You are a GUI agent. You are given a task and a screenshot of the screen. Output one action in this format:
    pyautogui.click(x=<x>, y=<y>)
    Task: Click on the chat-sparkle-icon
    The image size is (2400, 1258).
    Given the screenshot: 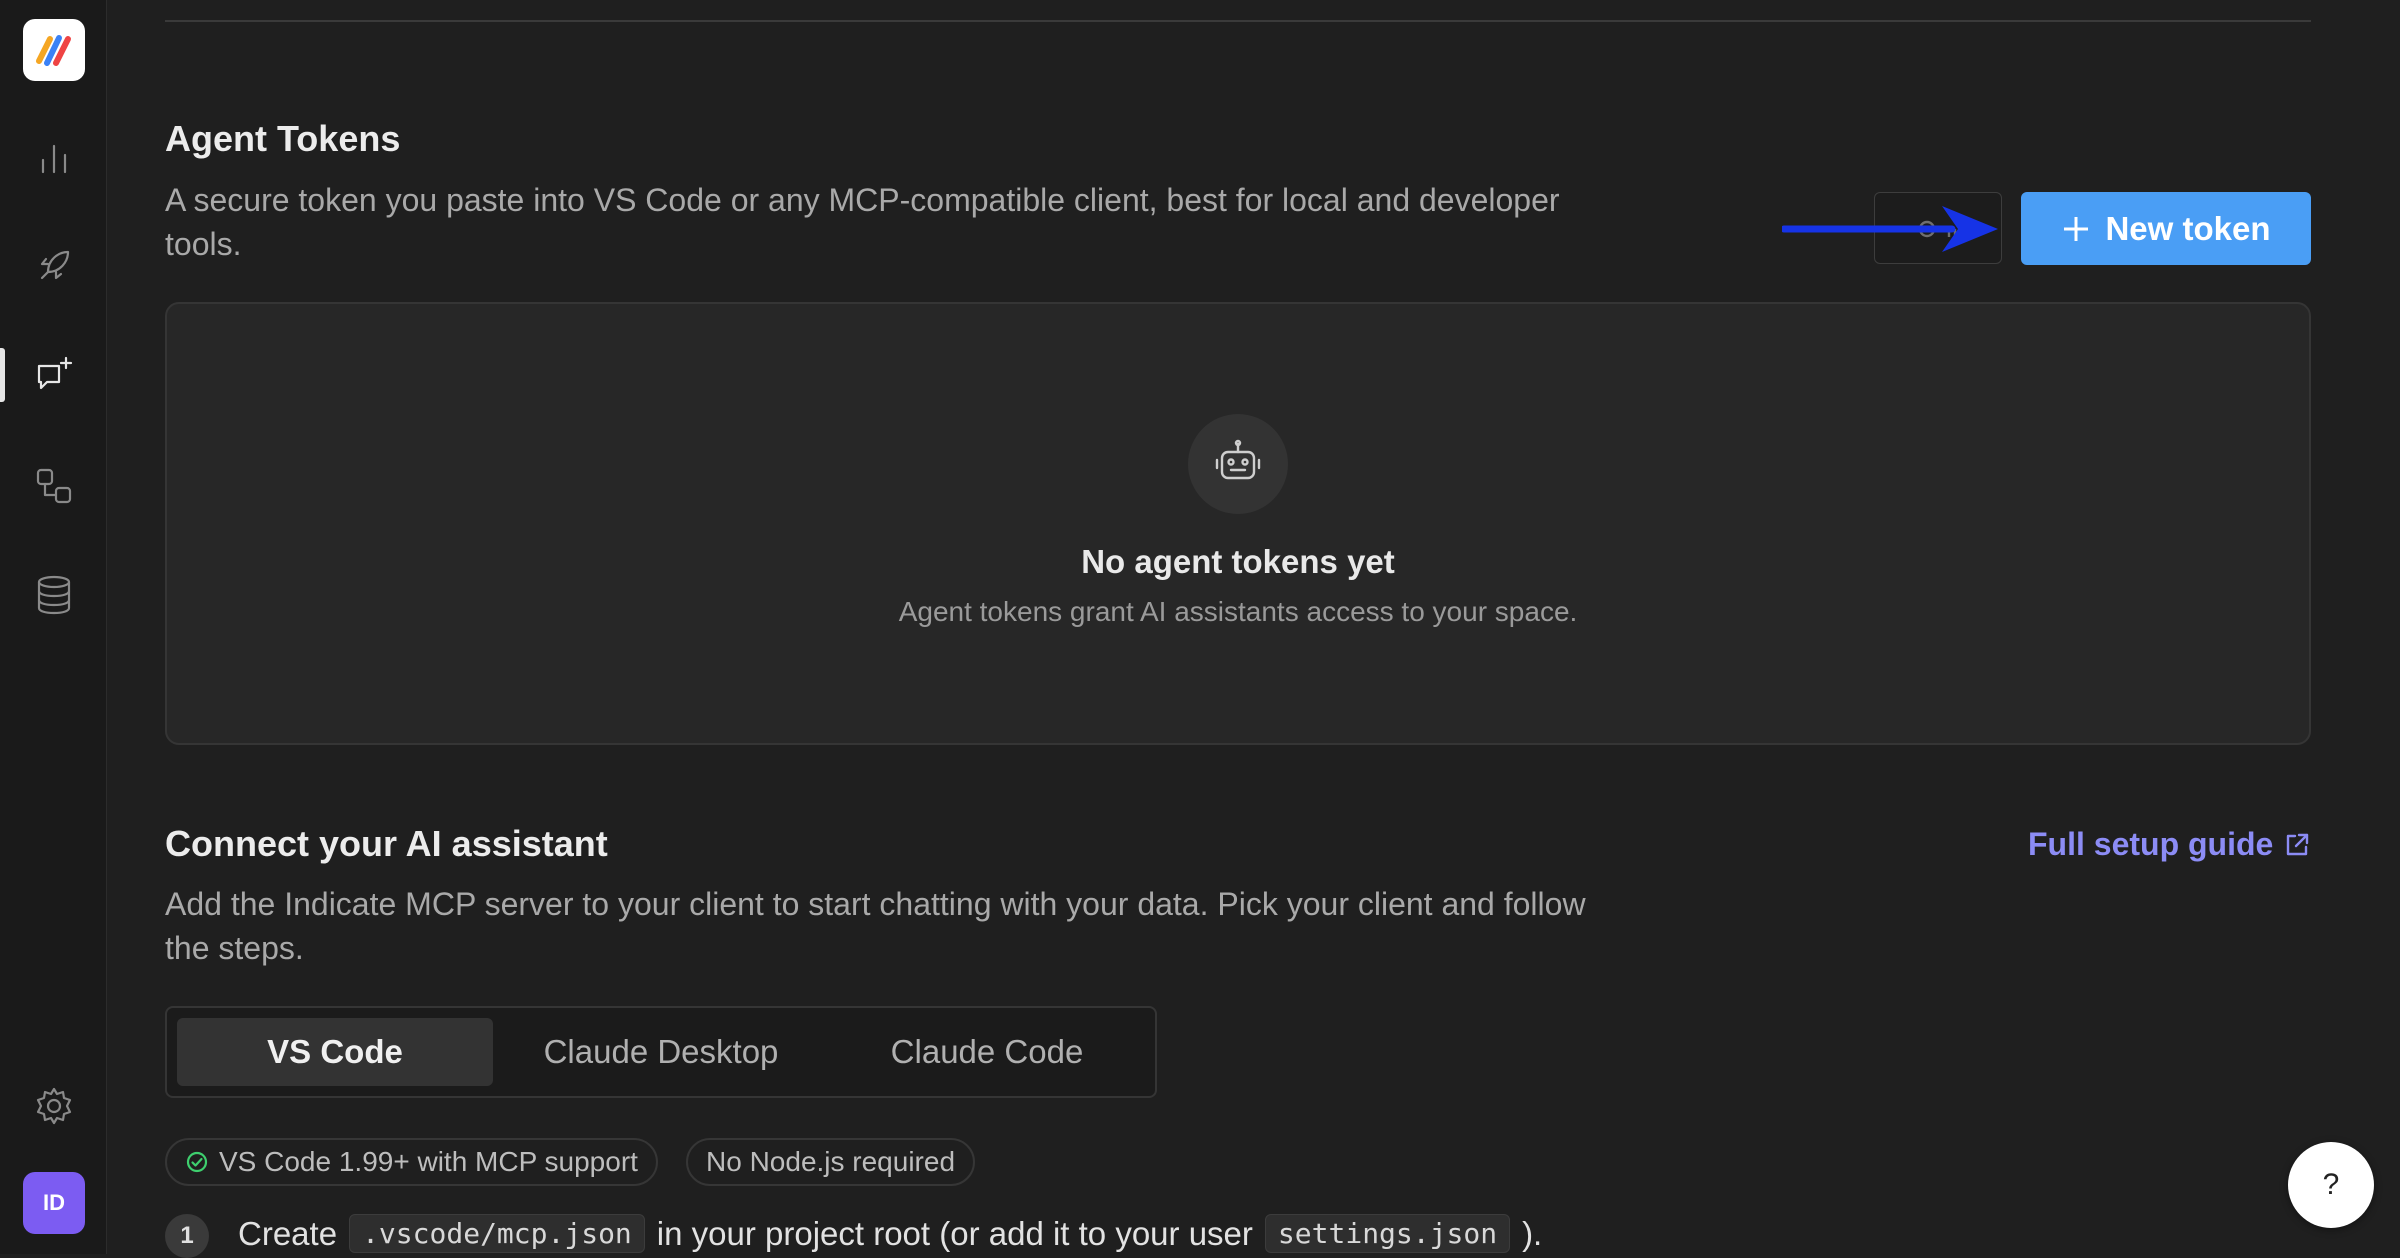 What is the action you would take?
    pyautogui.click(x=55, y=373)
    